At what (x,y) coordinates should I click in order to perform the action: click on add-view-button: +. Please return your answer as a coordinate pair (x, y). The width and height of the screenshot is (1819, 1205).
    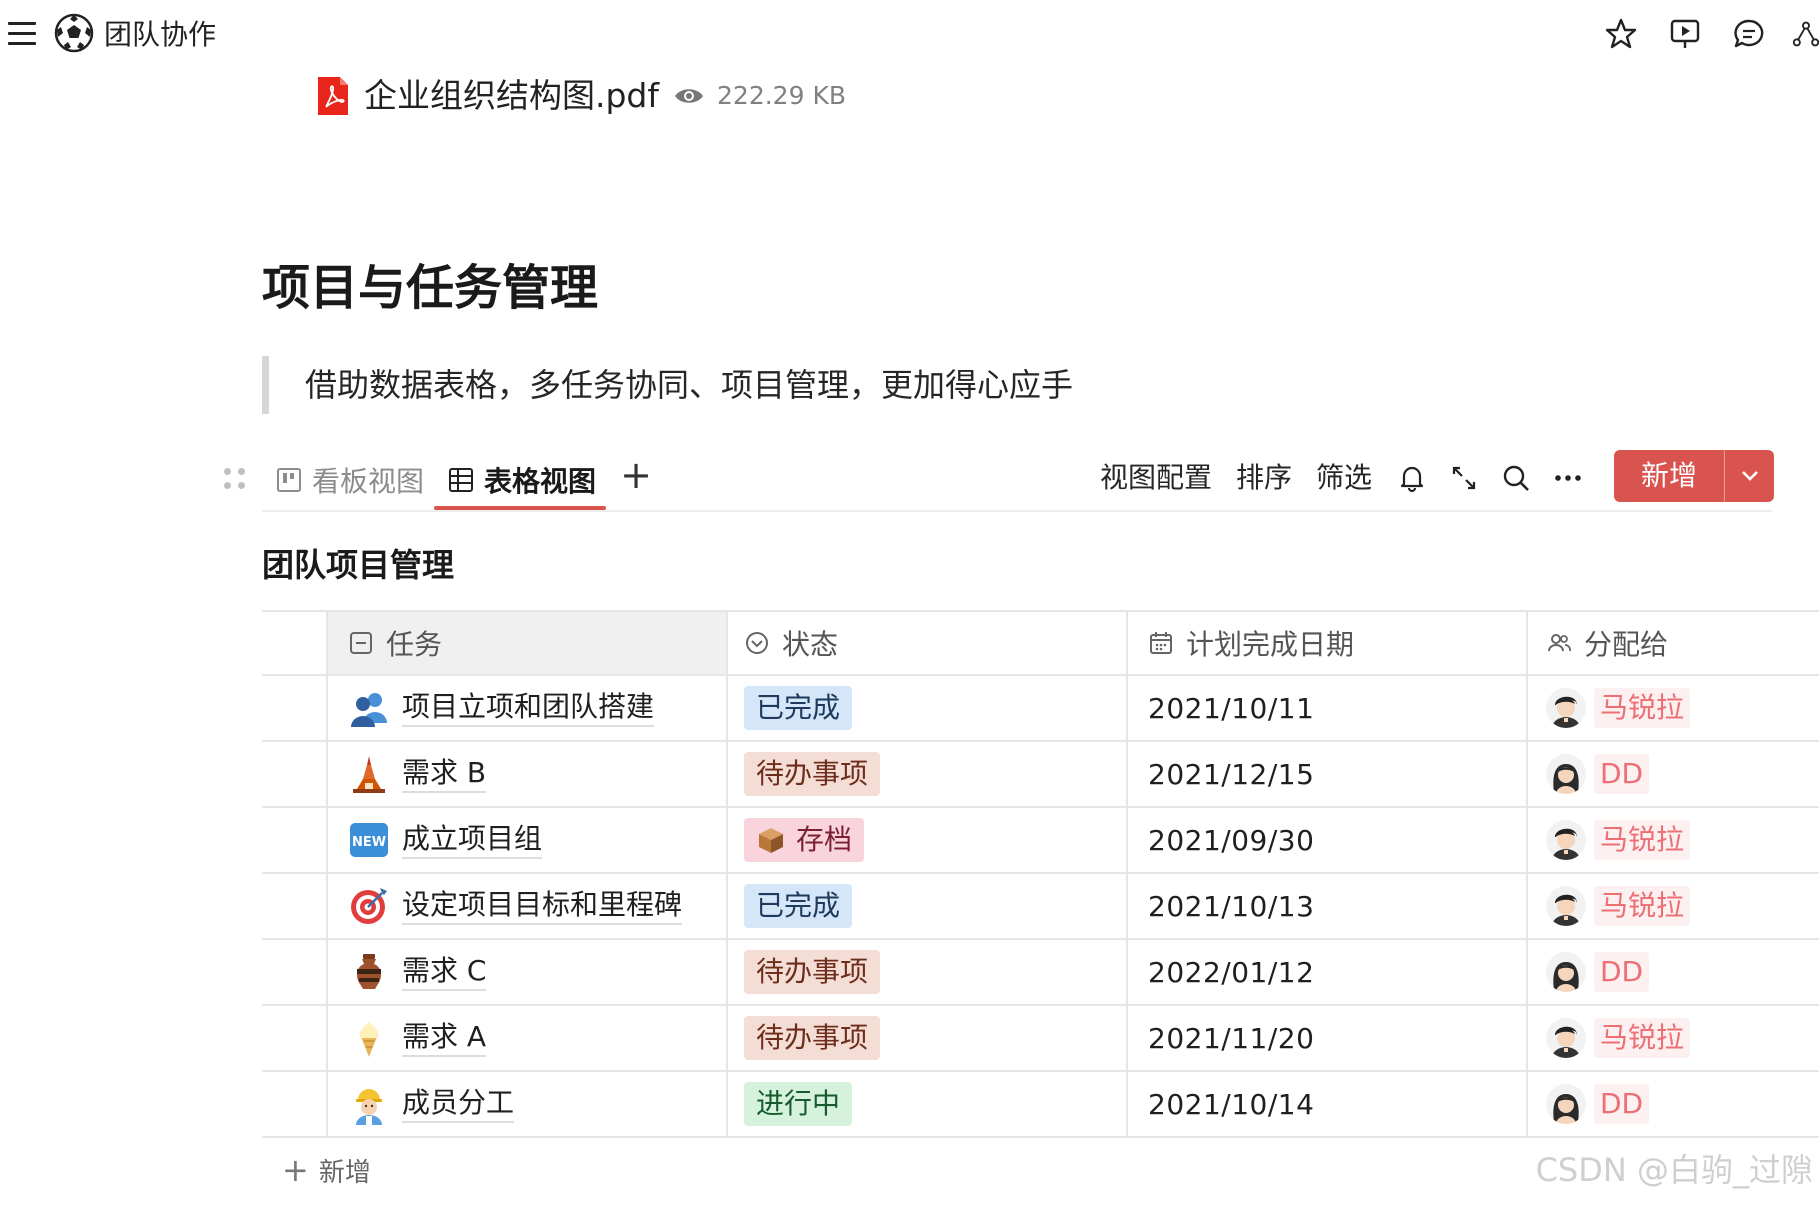
    Looking at the image, I should click on (636, 476).